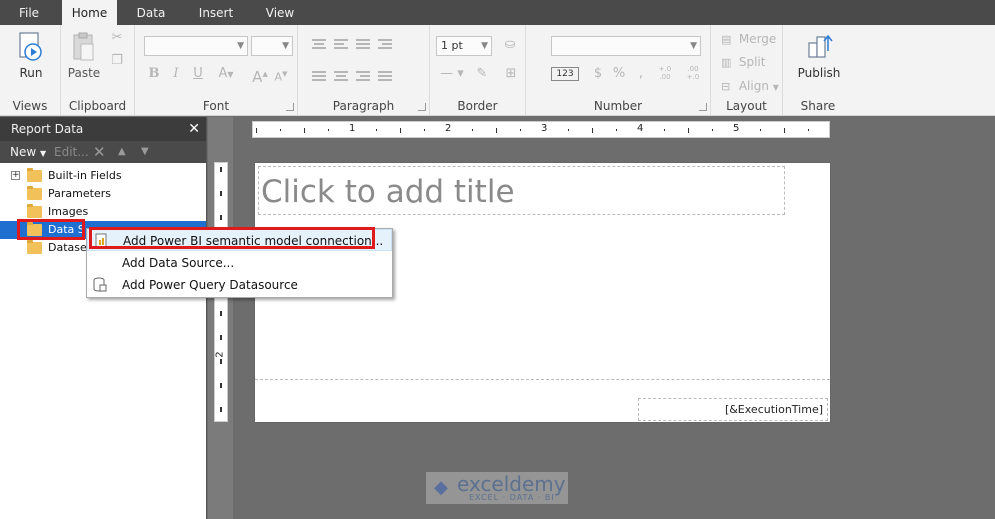 This screenshot has width=995, height=519. What do you see at coordinates (598, 74) in the screenshot?
I see `currency-button: $` at bounding box center [598, 74].